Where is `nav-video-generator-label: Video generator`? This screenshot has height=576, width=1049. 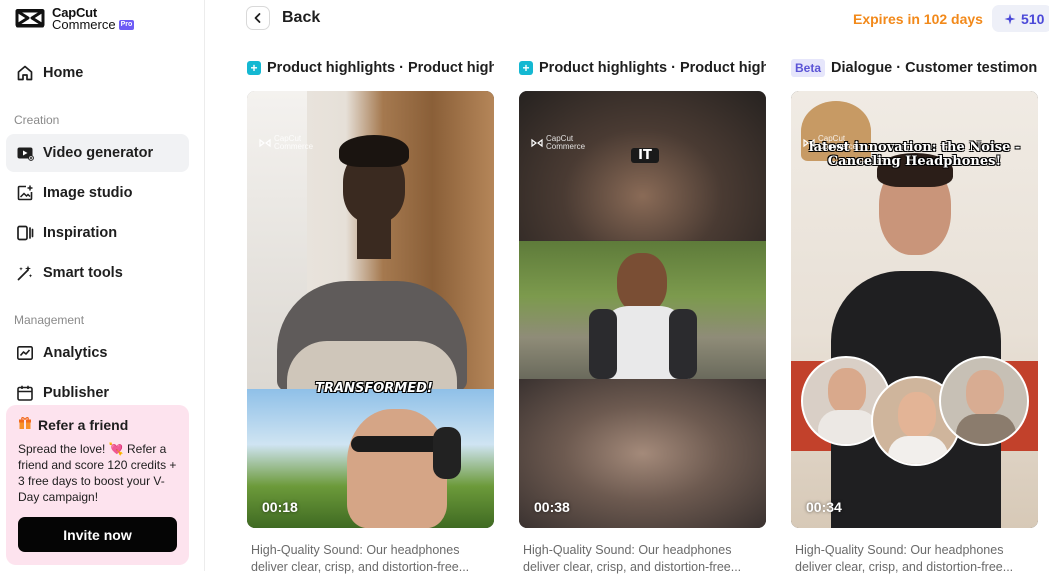 nav-video-generator-label: Video generator is located at coordinates (98, 153).